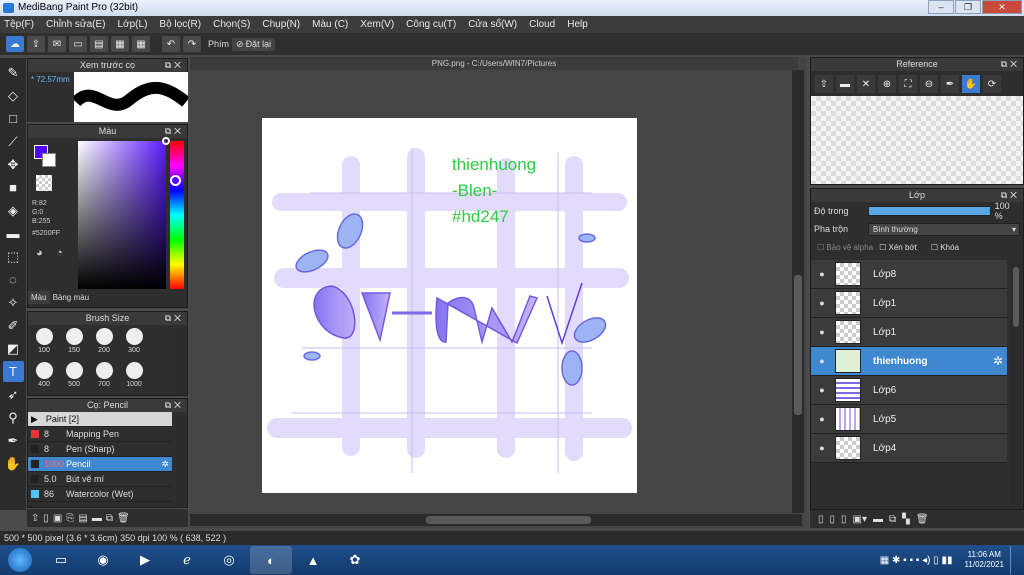 This screenshot has height=575, width=1024. What do you see at coordinates (13, 302) in the screenshot?
I see `magic-wand-icon: ✧` at bounding box center [13, 302].